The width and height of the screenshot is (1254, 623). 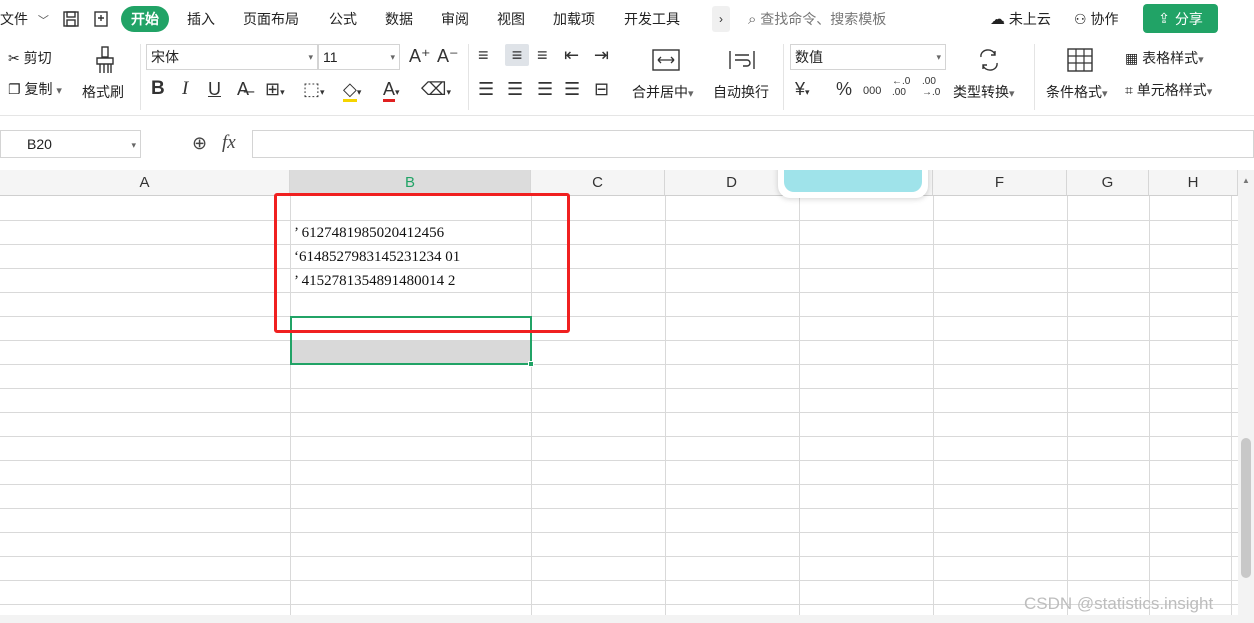 I want to click on brush-icon, so click(x=105, y=60).